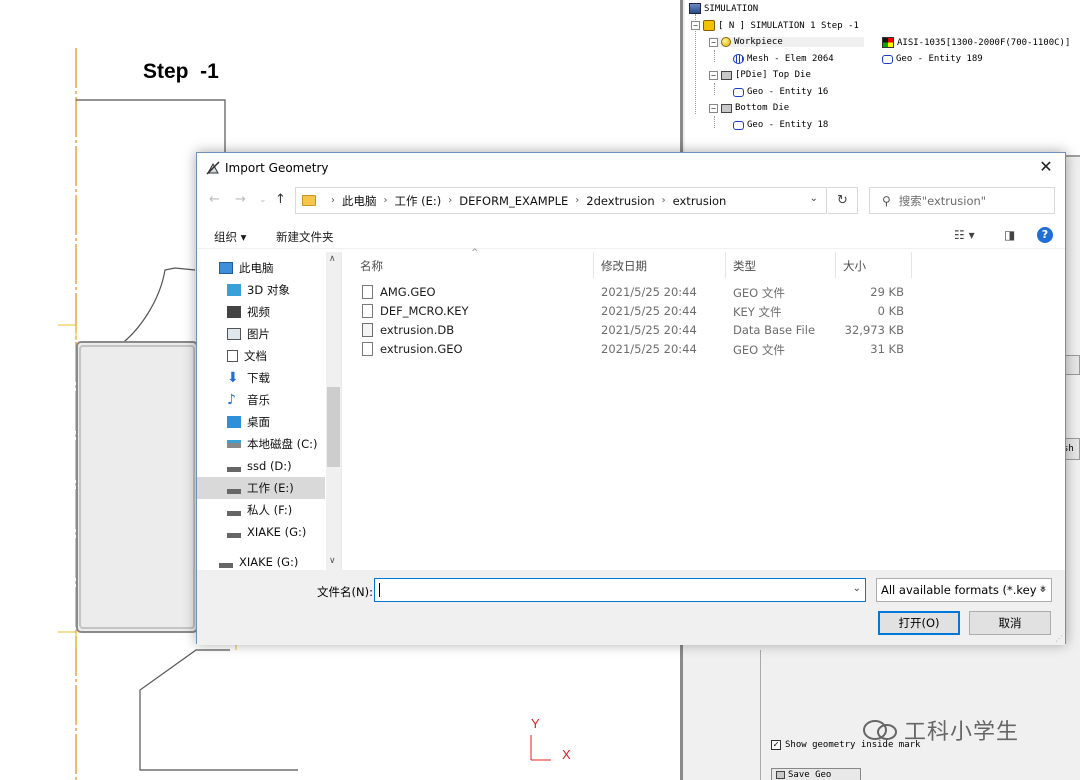  What do you see at coordinates (854, 266) in the screenshot?
I see `column-header-size: 大小` at bounding box center [854, 266].